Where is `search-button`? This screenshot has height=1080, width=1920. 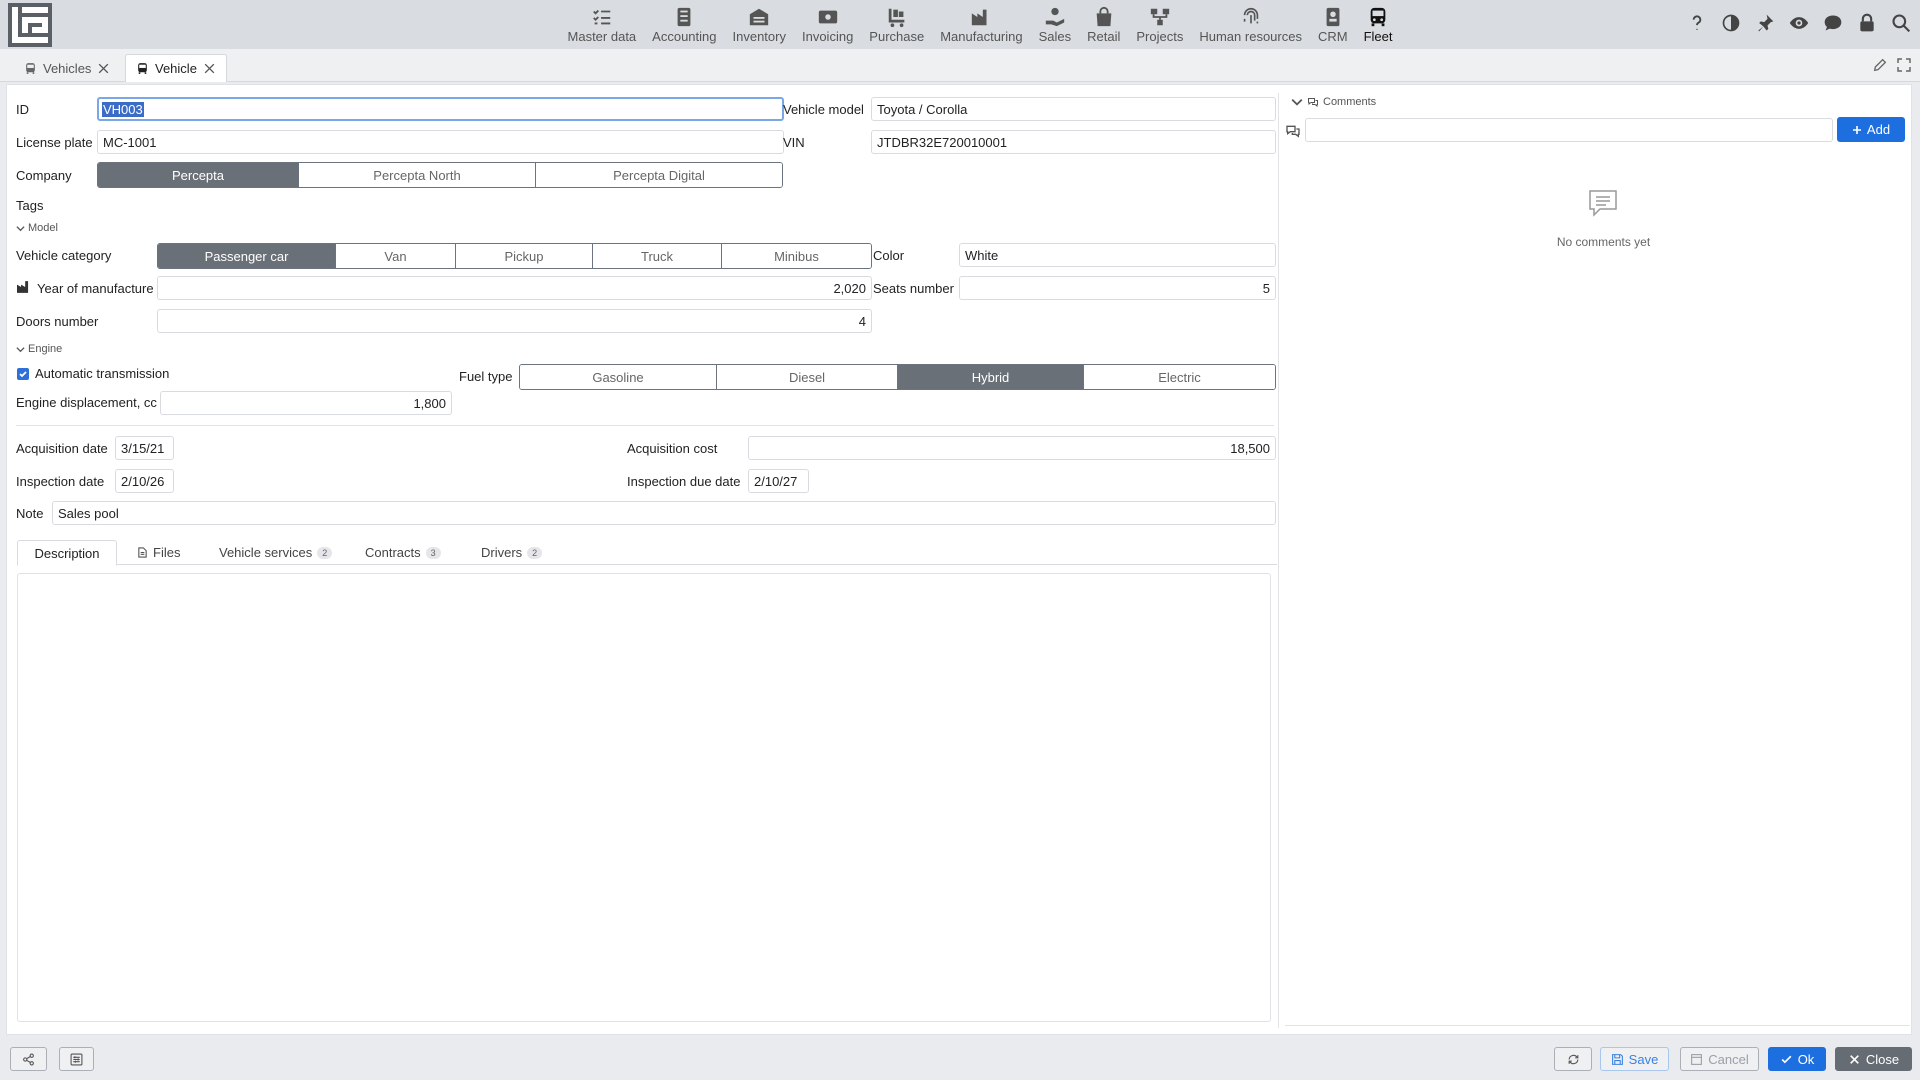 search-button is located at coordinates (1901, 23).